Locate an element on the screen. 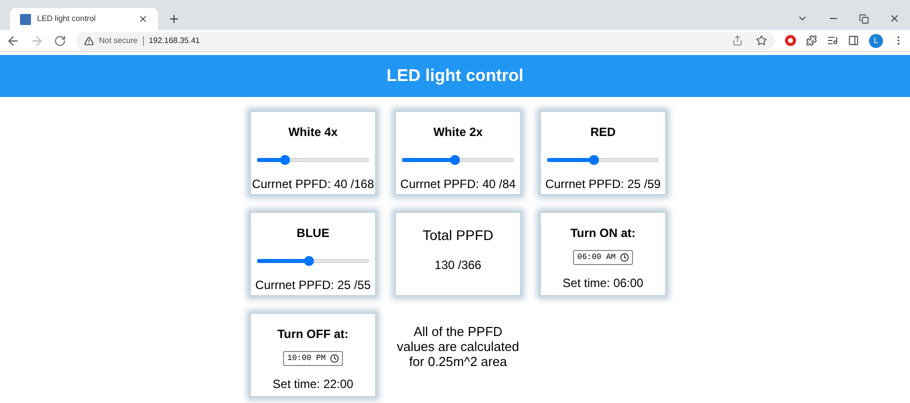 The height and width of the screenshot is (403, 910). star-icon is located at coordinates (761, 40).